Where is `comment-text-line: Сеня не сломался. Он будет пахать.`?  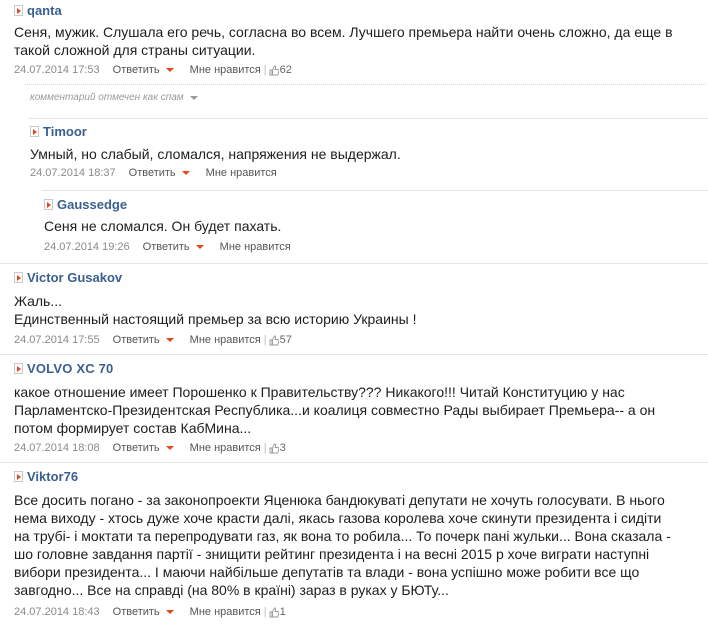
comment-text-line: Сеня не сломался. Он будет пахать. is located at coordinates (163, 226).